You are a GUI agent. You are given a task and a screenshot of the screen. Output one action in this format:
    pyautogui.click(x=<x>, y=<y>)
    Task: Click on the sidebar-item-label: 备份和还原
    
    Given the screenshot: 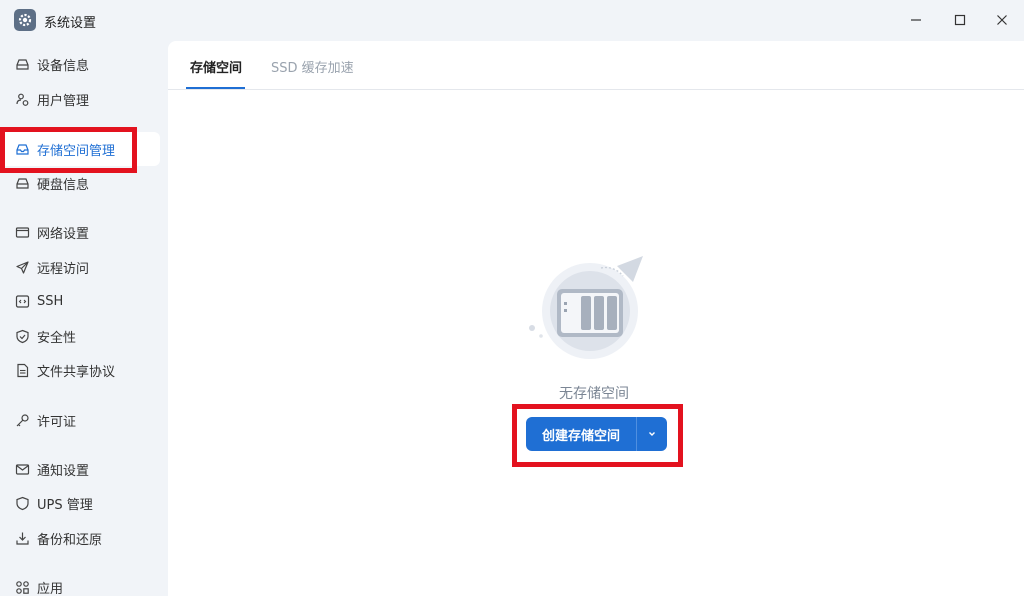 What is the action you would take?
    pyautogui.click(x=70, y=540)
    